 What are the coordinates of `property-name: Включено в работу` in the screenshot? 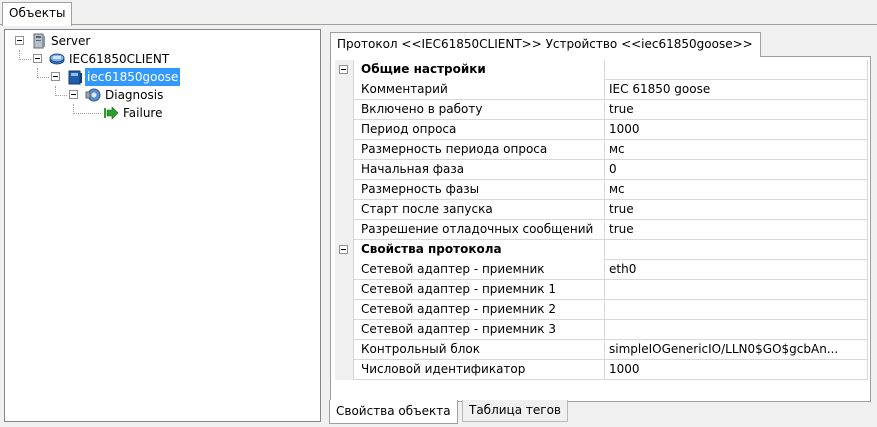 It's located at (479, 110).